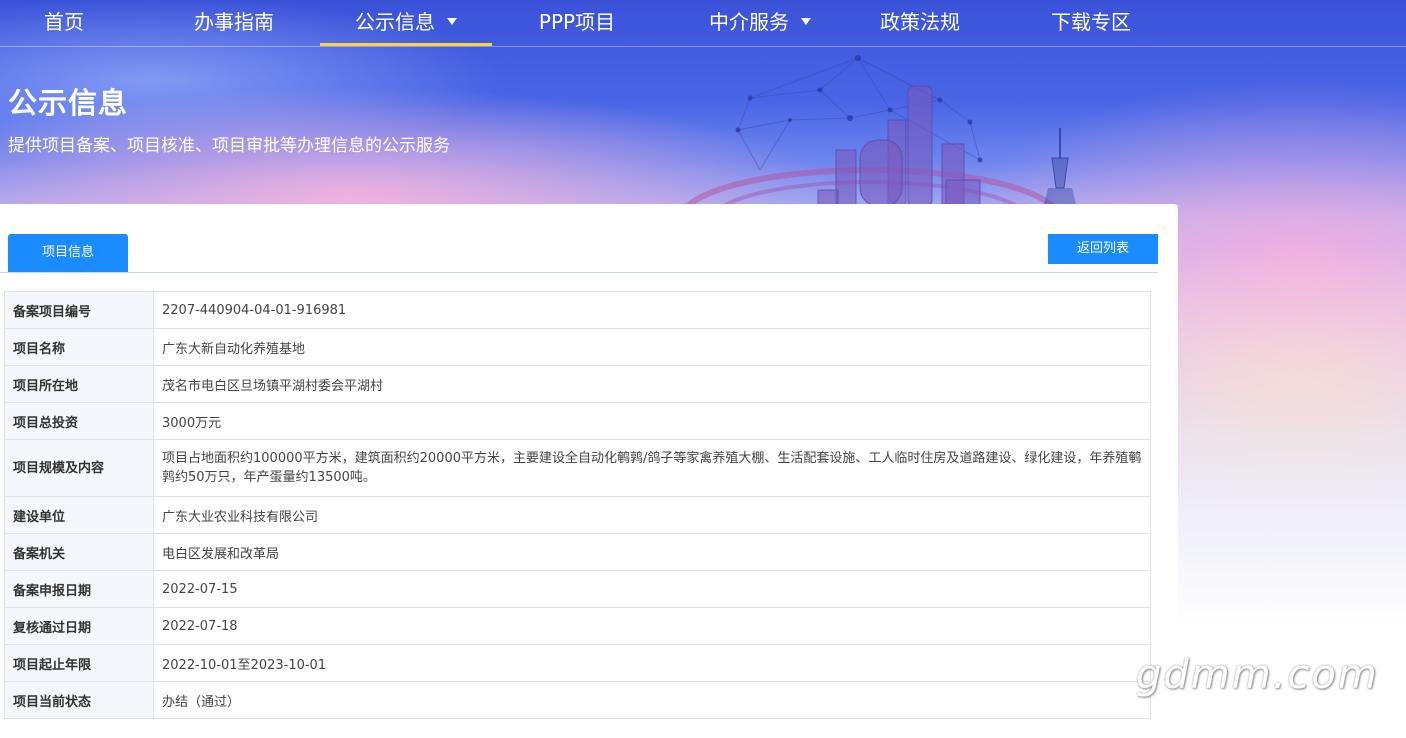  I want to click on field-label: 项目当前状态, so click(79, 700).